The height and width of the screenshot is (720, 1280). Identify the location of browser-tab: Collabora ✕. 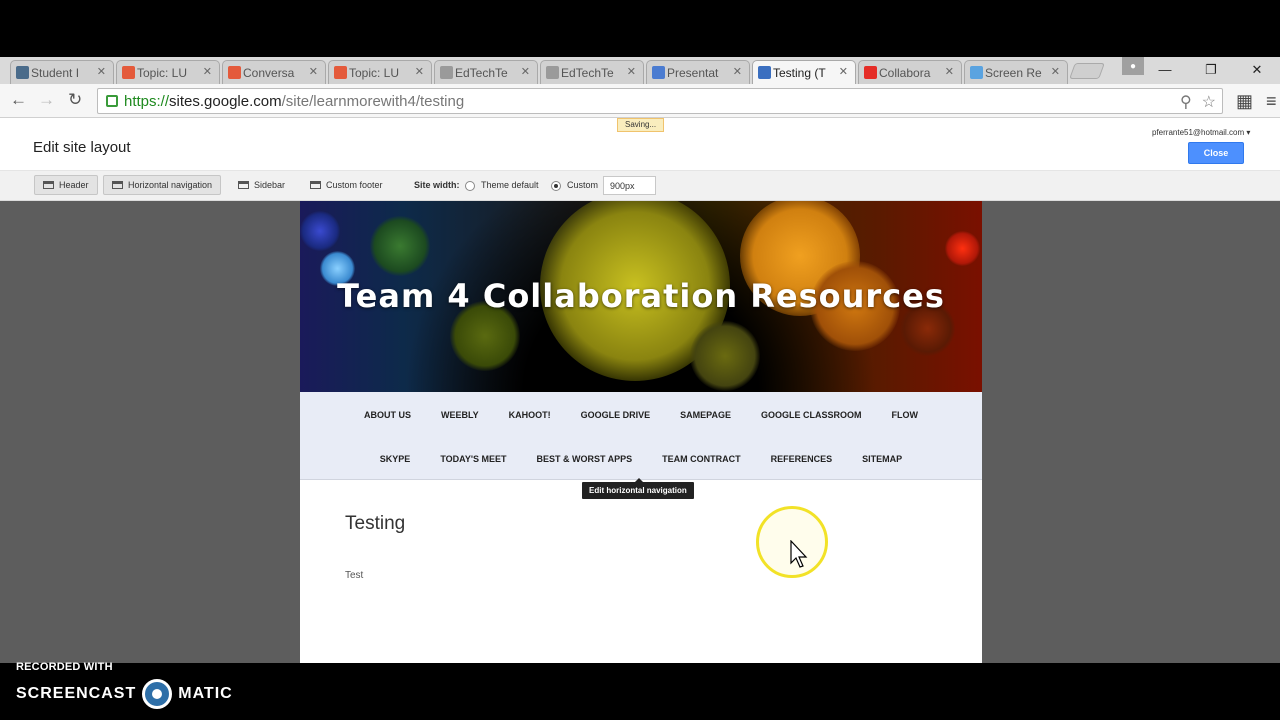
(910, 72).